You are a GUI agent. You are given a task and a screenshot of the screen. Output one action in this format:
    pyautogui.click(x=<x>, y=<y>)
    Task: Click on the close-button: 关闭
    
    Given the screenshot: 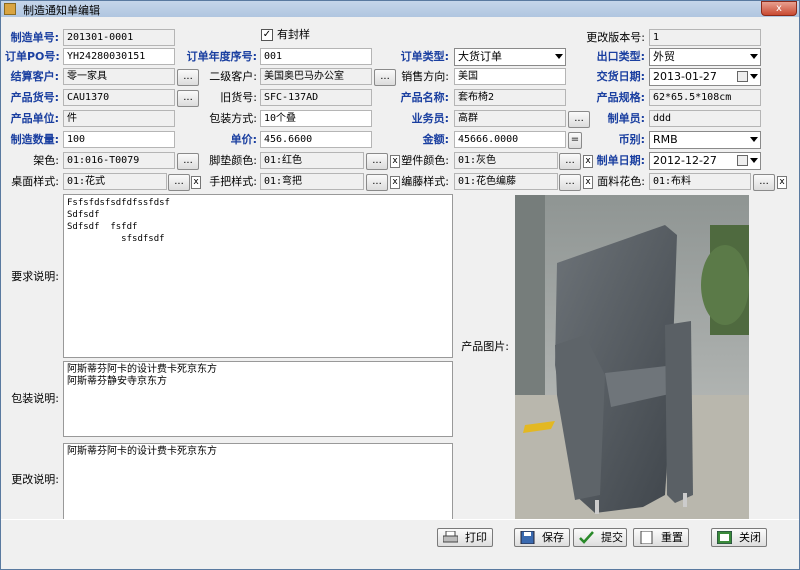 What is the action you would take?
    pyautogui.click(x=739, y=537)
    